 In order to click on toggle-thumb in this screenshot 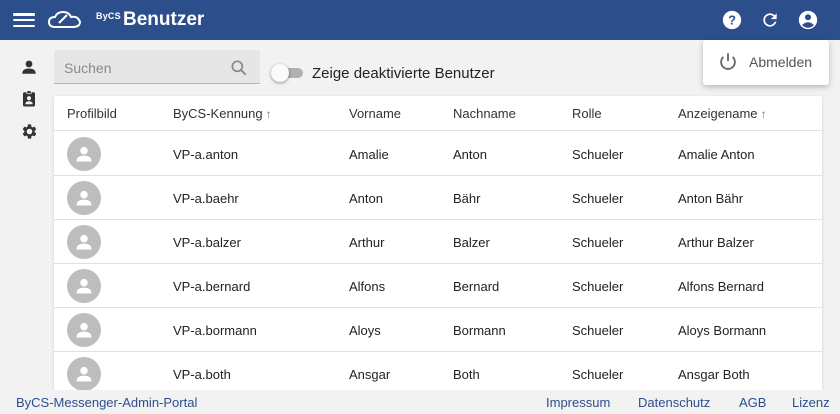, I will do `click(280, 73)`.